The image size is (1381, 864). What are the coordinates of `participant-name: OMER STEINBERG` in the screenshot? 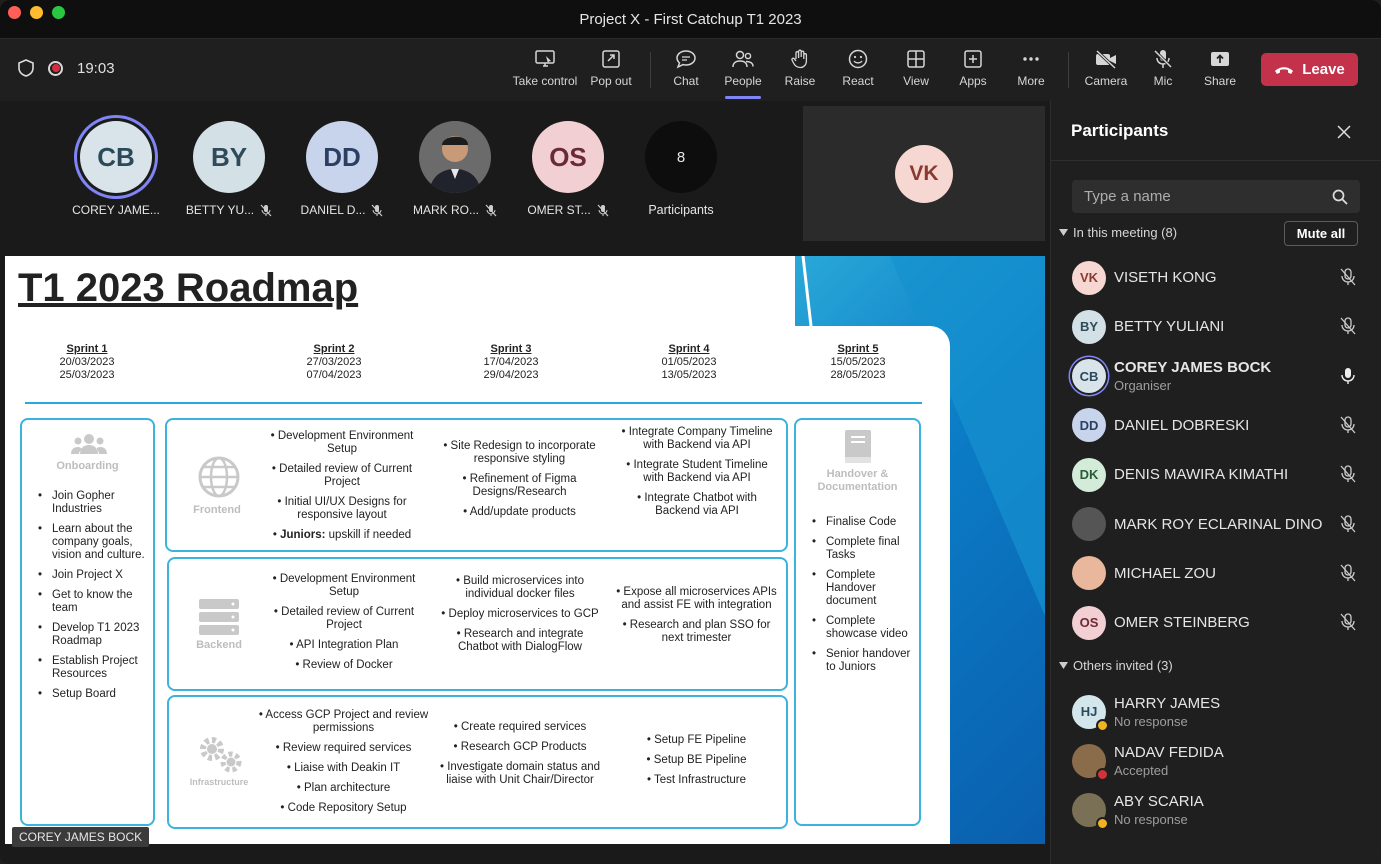 It's located at (1182, 623).